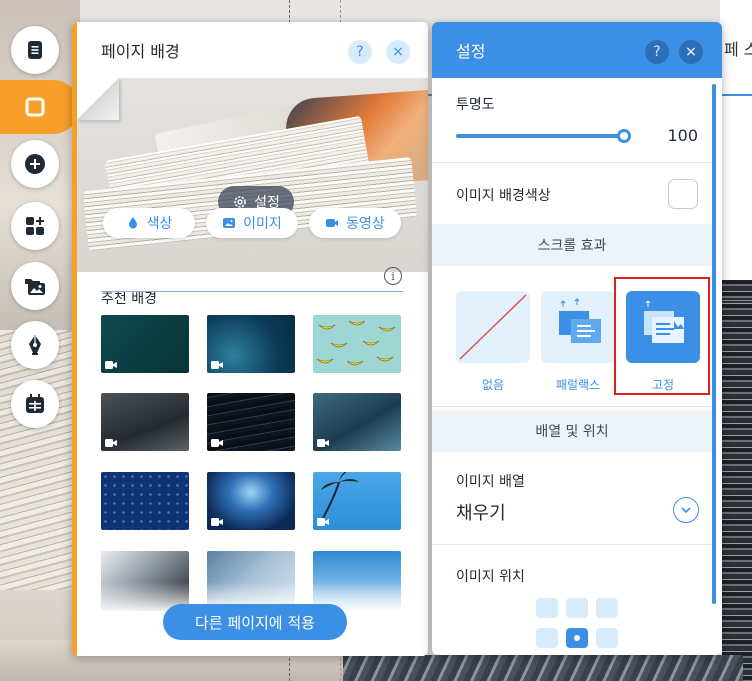 This screenshot has height=681, width=752. Describe the element at coordinates (547, 638) in the screenshot. I see `position-bottom-left` at that location.